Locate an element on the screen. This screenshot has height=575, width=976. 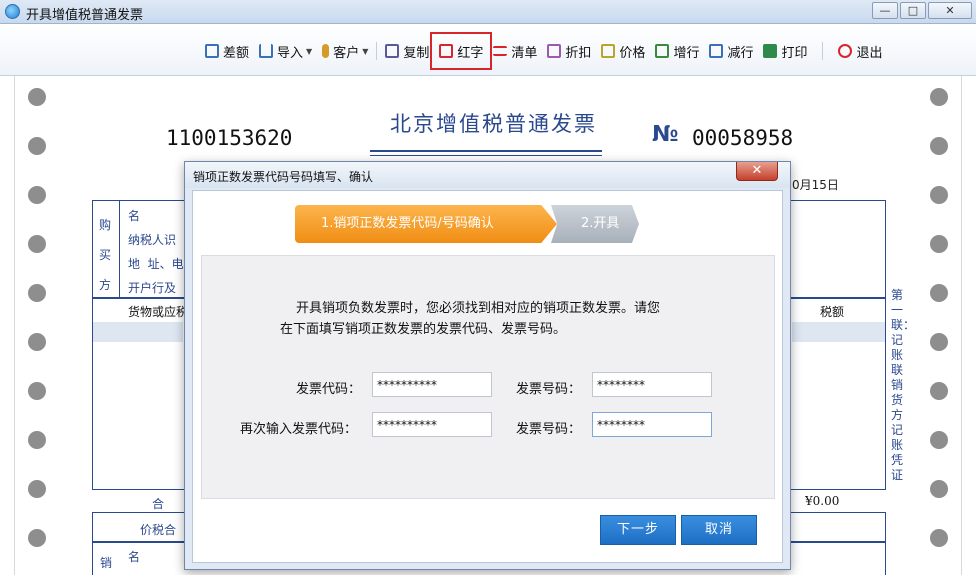
next-step-button: 下一步 is located at coordinates (638, 530).